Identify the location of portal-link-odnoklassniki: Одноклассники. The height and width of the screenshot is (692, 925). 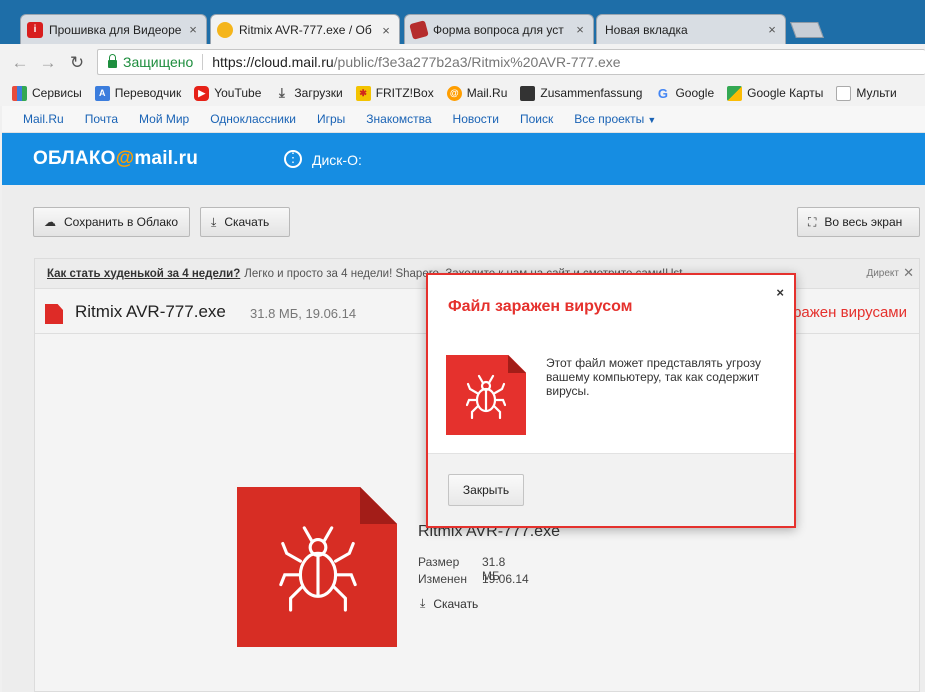
(253, 119).